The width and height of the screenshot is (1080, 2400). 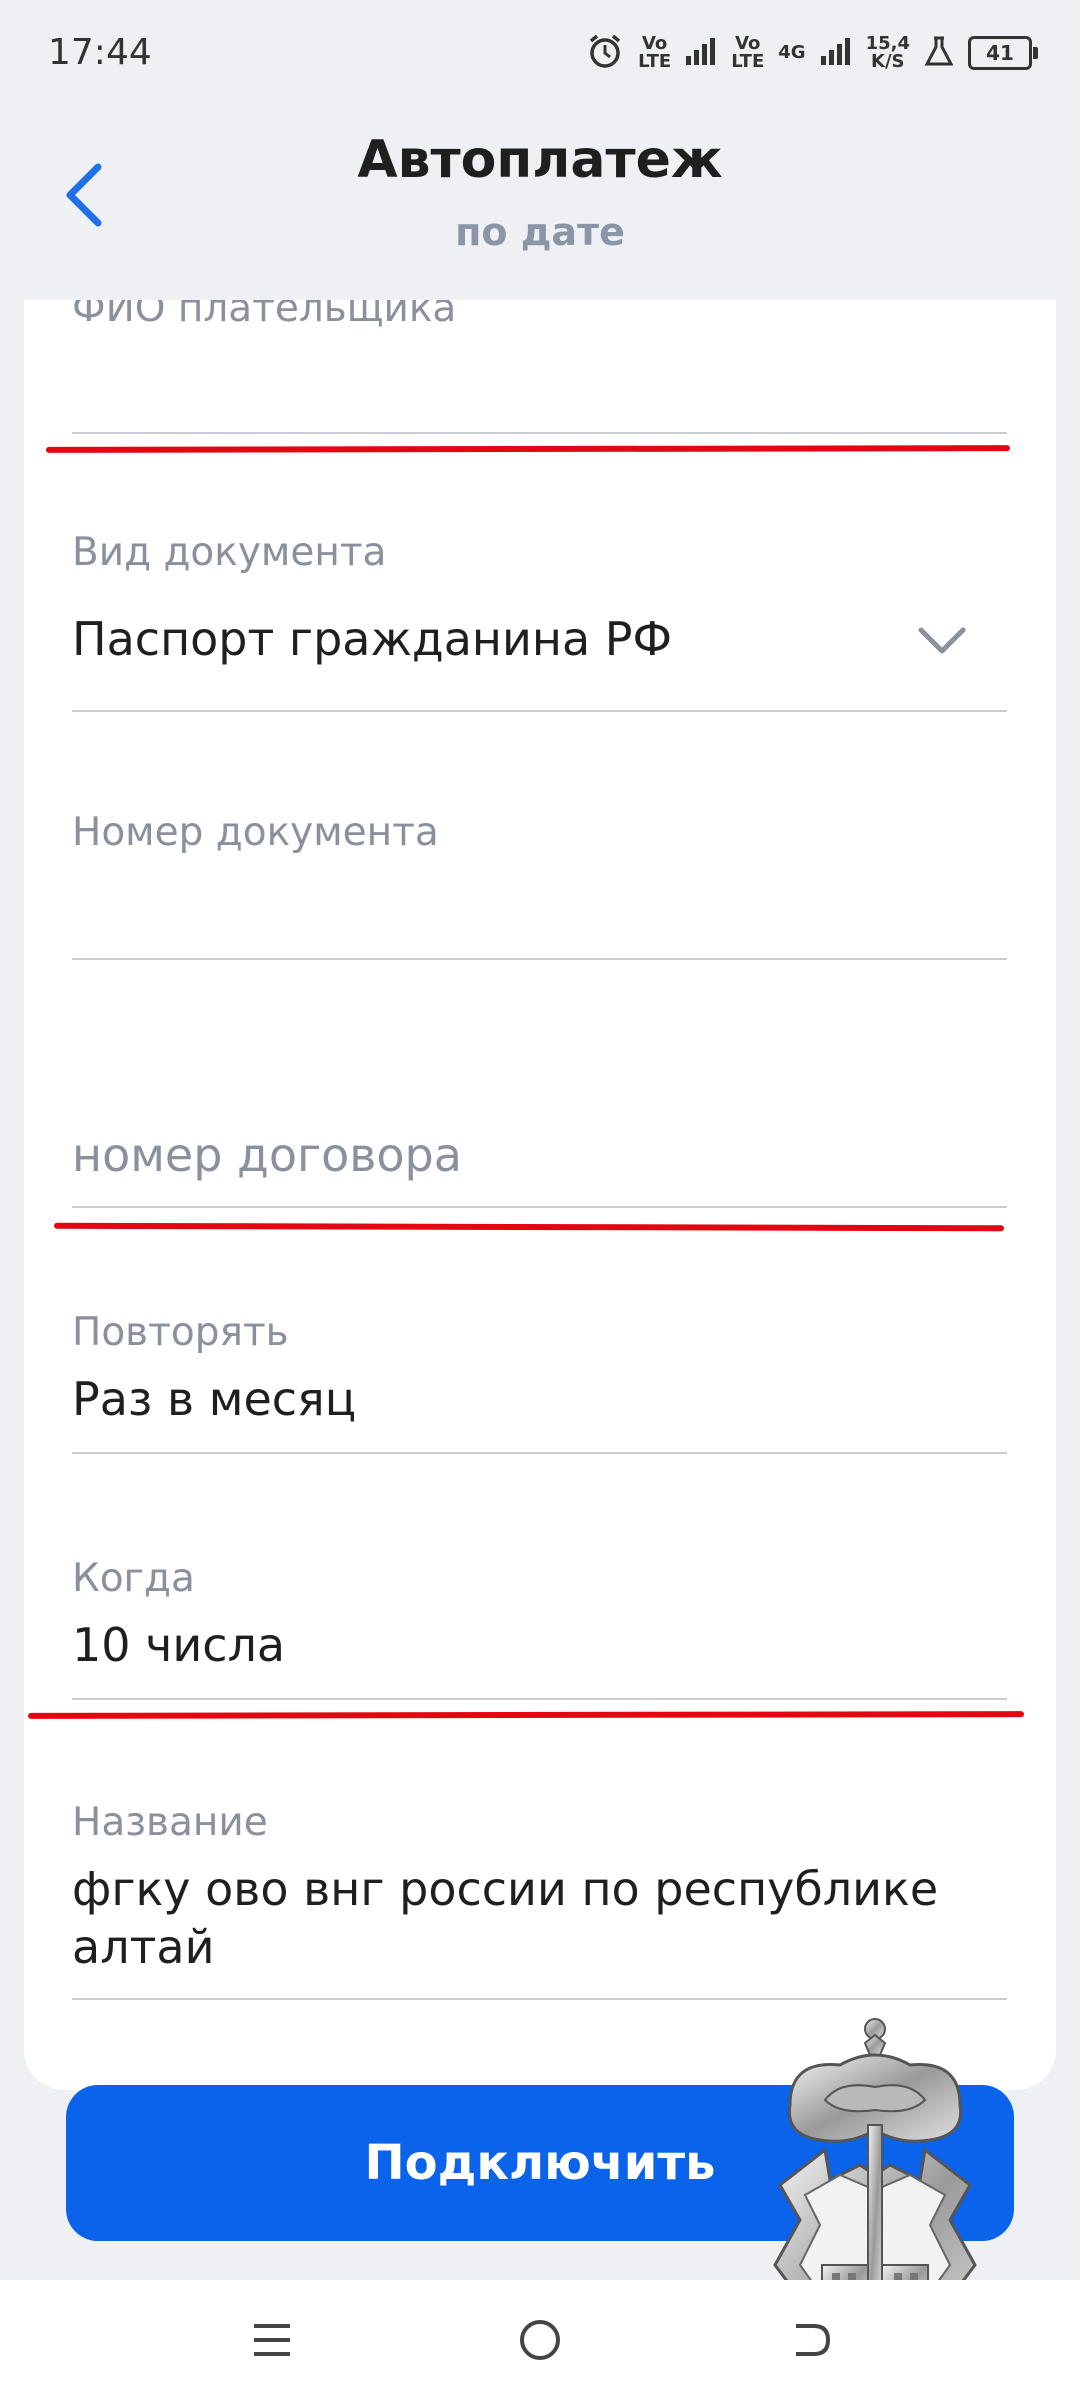 What do you see at coordinates (748, 52) in the screenshot?
I see `sim2-volte: Vo LTE` at bounding box center [748, 52].